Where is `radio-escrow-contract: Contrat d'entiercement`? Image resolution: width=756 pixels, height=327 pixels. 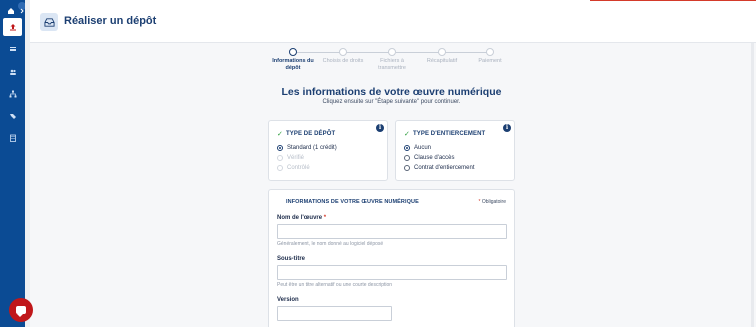 radio-escrow-contract: Contrat d'entiercement is located at coordinates (439, 168).